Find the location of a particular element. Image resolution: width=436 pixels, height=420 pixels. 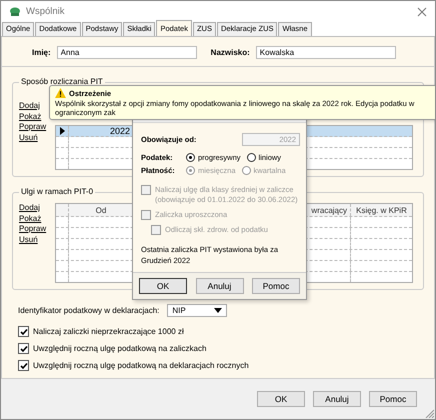

column-header: Od is located at coordinates (101, 210).